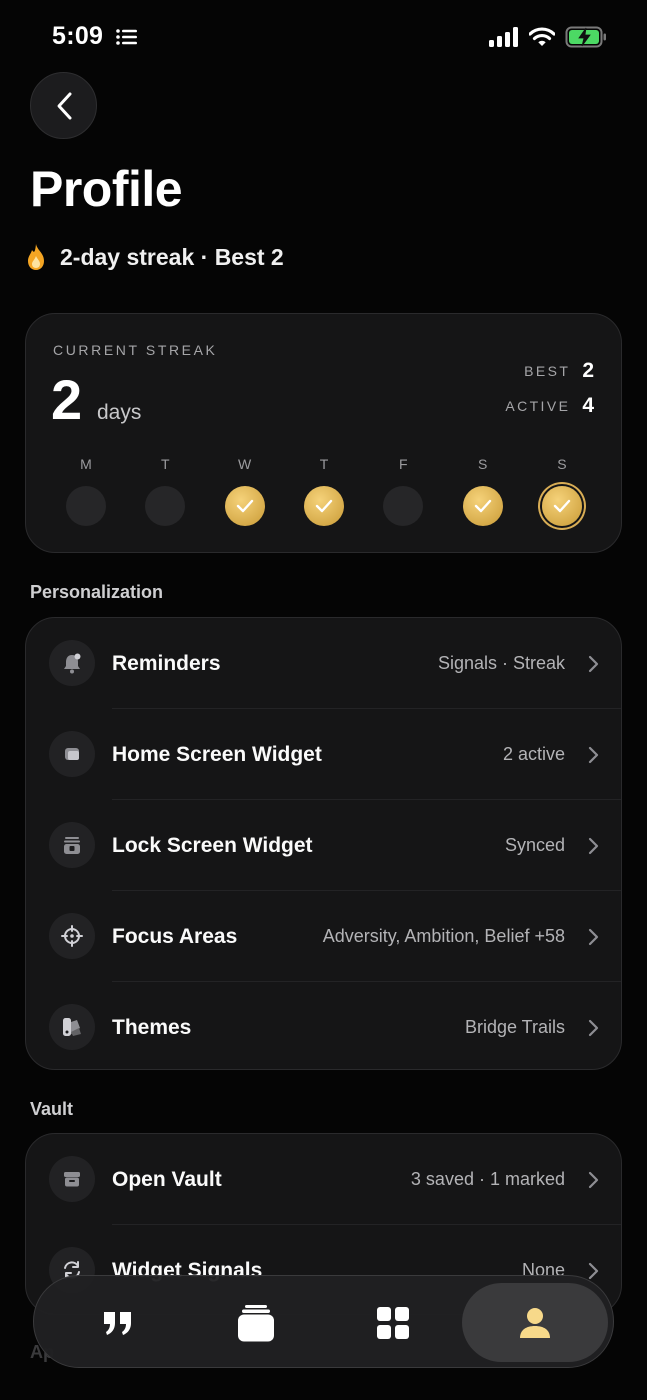 The width and height of the screenshot is (647, 1400). I want to click on cards-icon, so click(255, 1322).